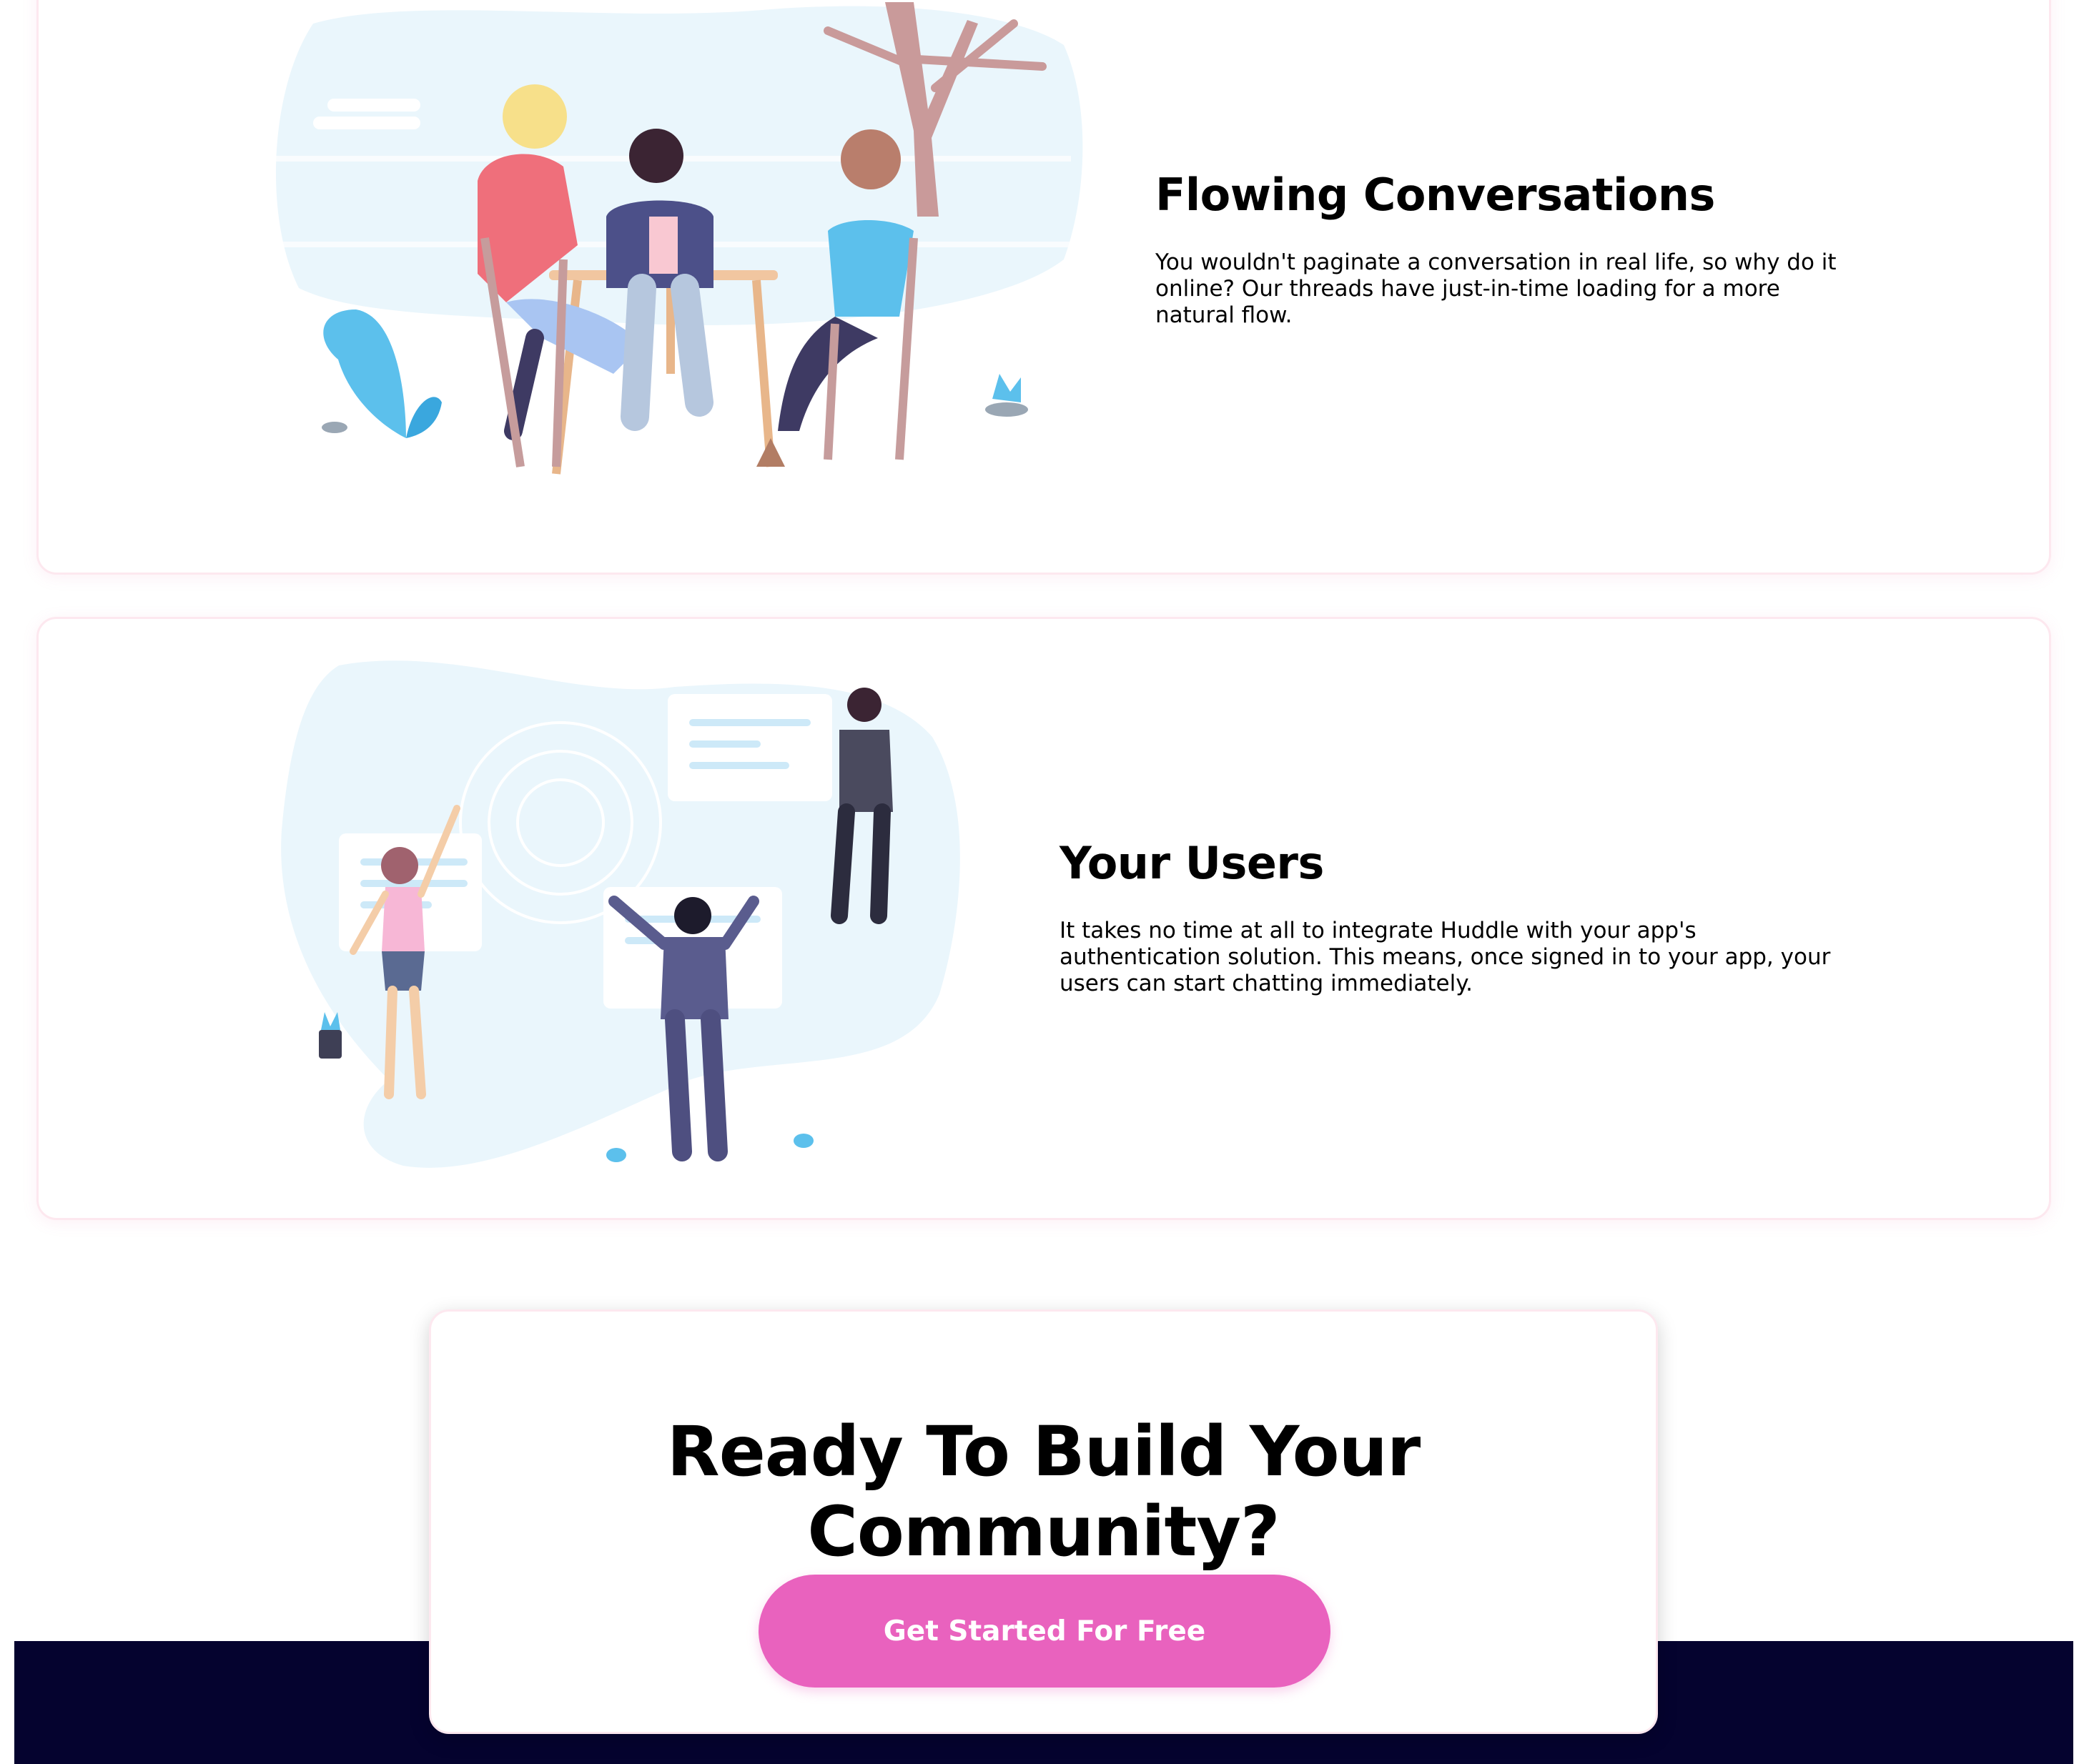 The width and height of the screenshot is (2089, 1764). I want to click on feature-title: Your Users, so click(1192, 863).